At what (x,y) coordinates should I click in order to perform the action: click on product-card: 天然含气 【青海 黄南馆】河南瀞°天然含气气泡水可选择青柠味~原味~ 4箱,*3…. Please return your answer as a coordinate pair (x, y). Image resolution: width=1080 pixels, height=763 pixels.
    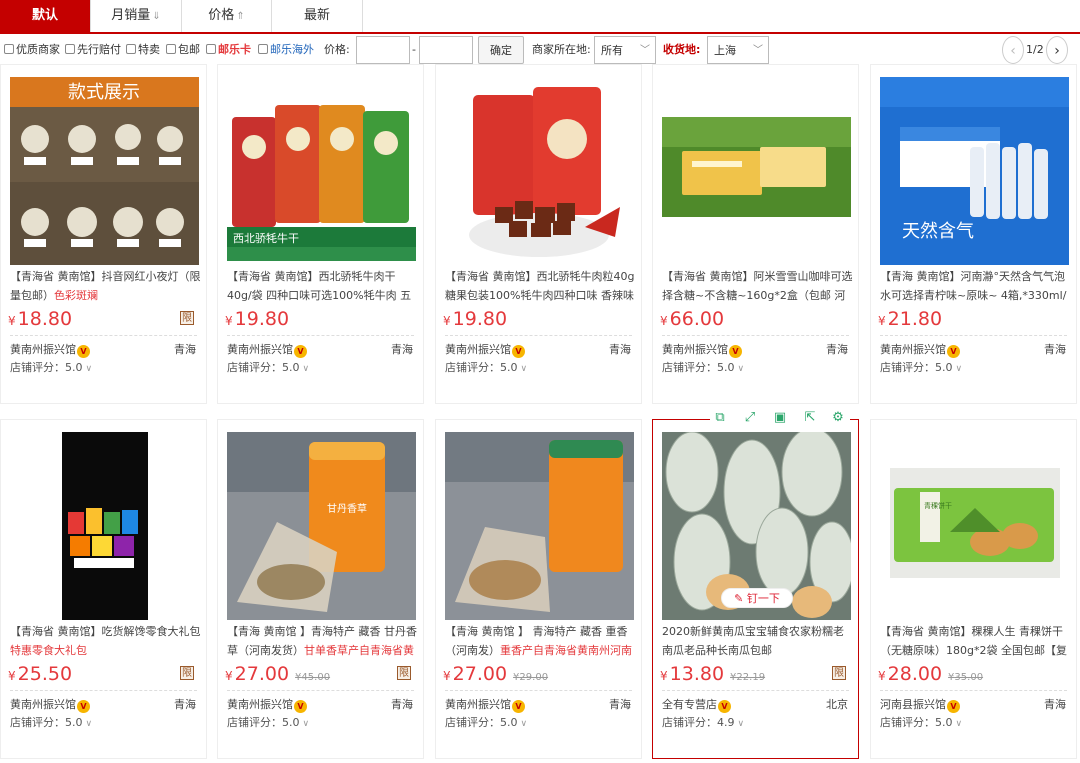
    Looking at the image, I should click on (973, 234).